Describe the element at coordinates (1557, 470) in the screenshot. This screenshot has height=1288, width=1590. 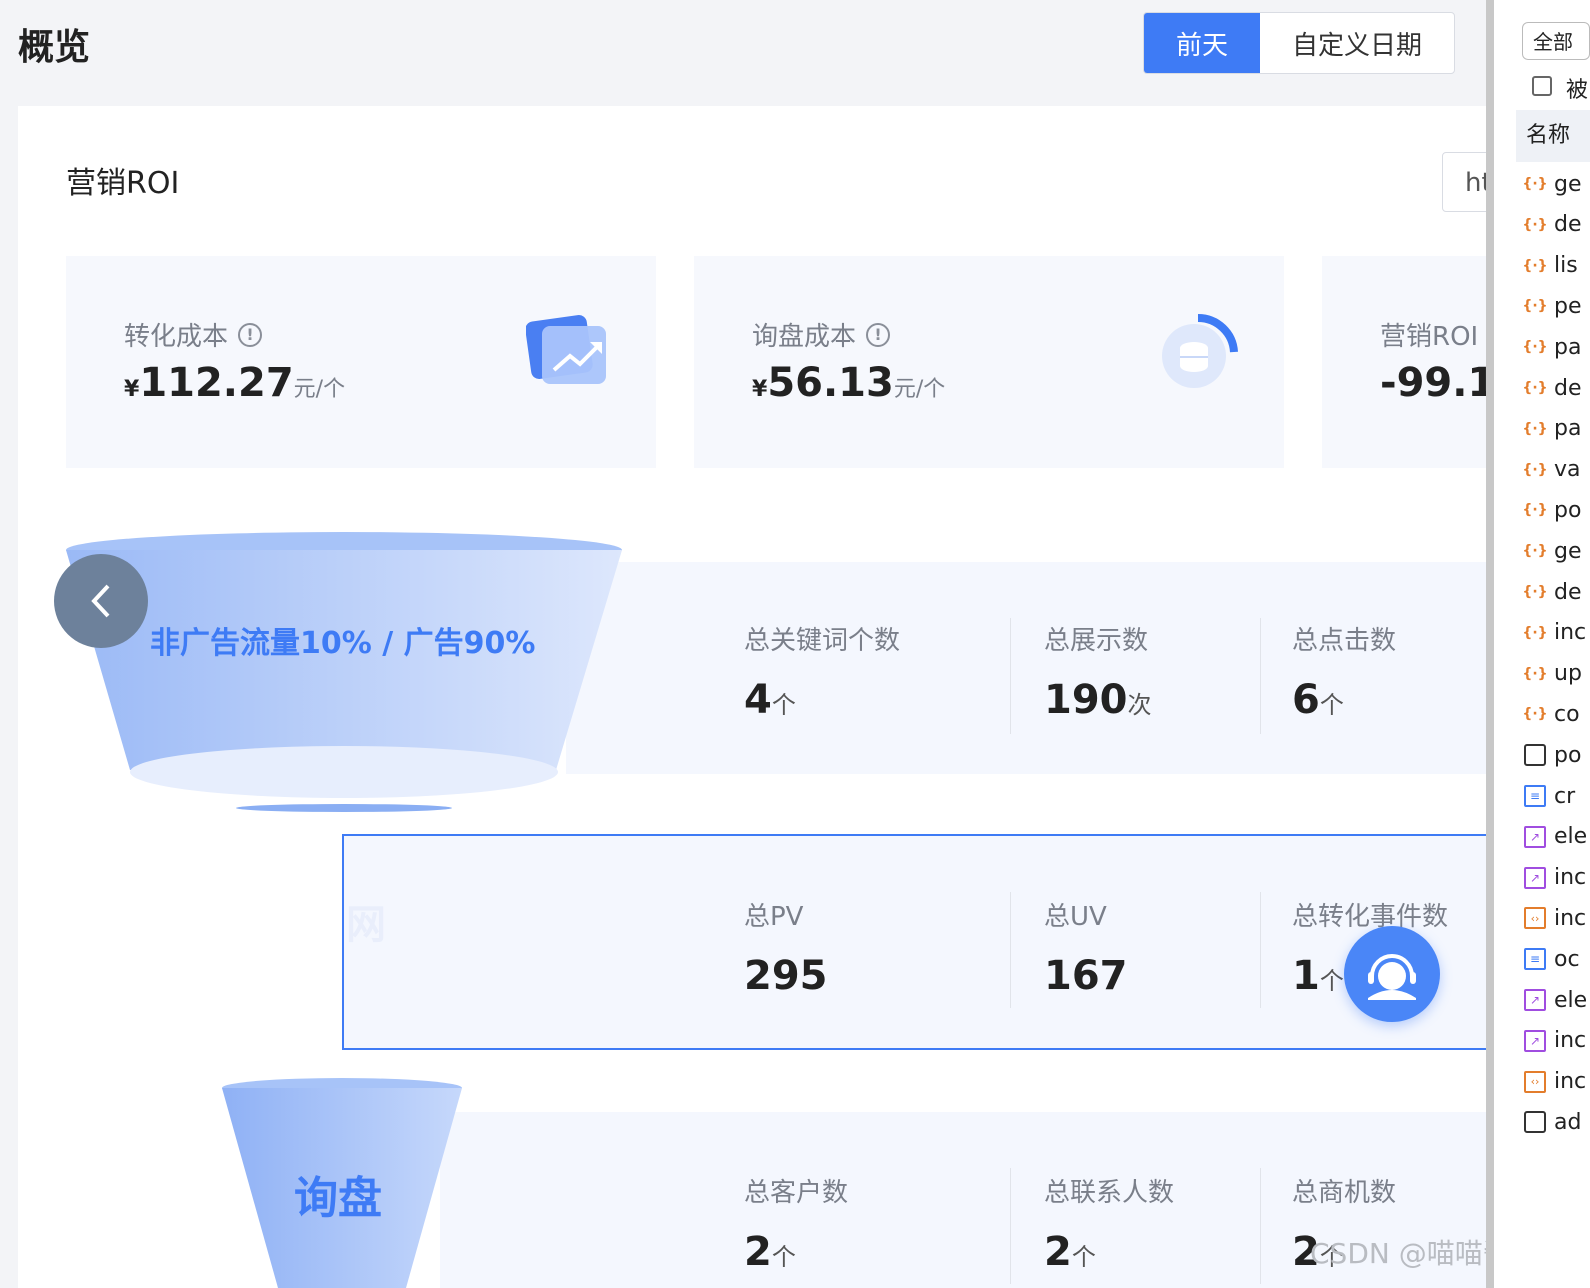
I see `network-request-row: {·} va` at that location.